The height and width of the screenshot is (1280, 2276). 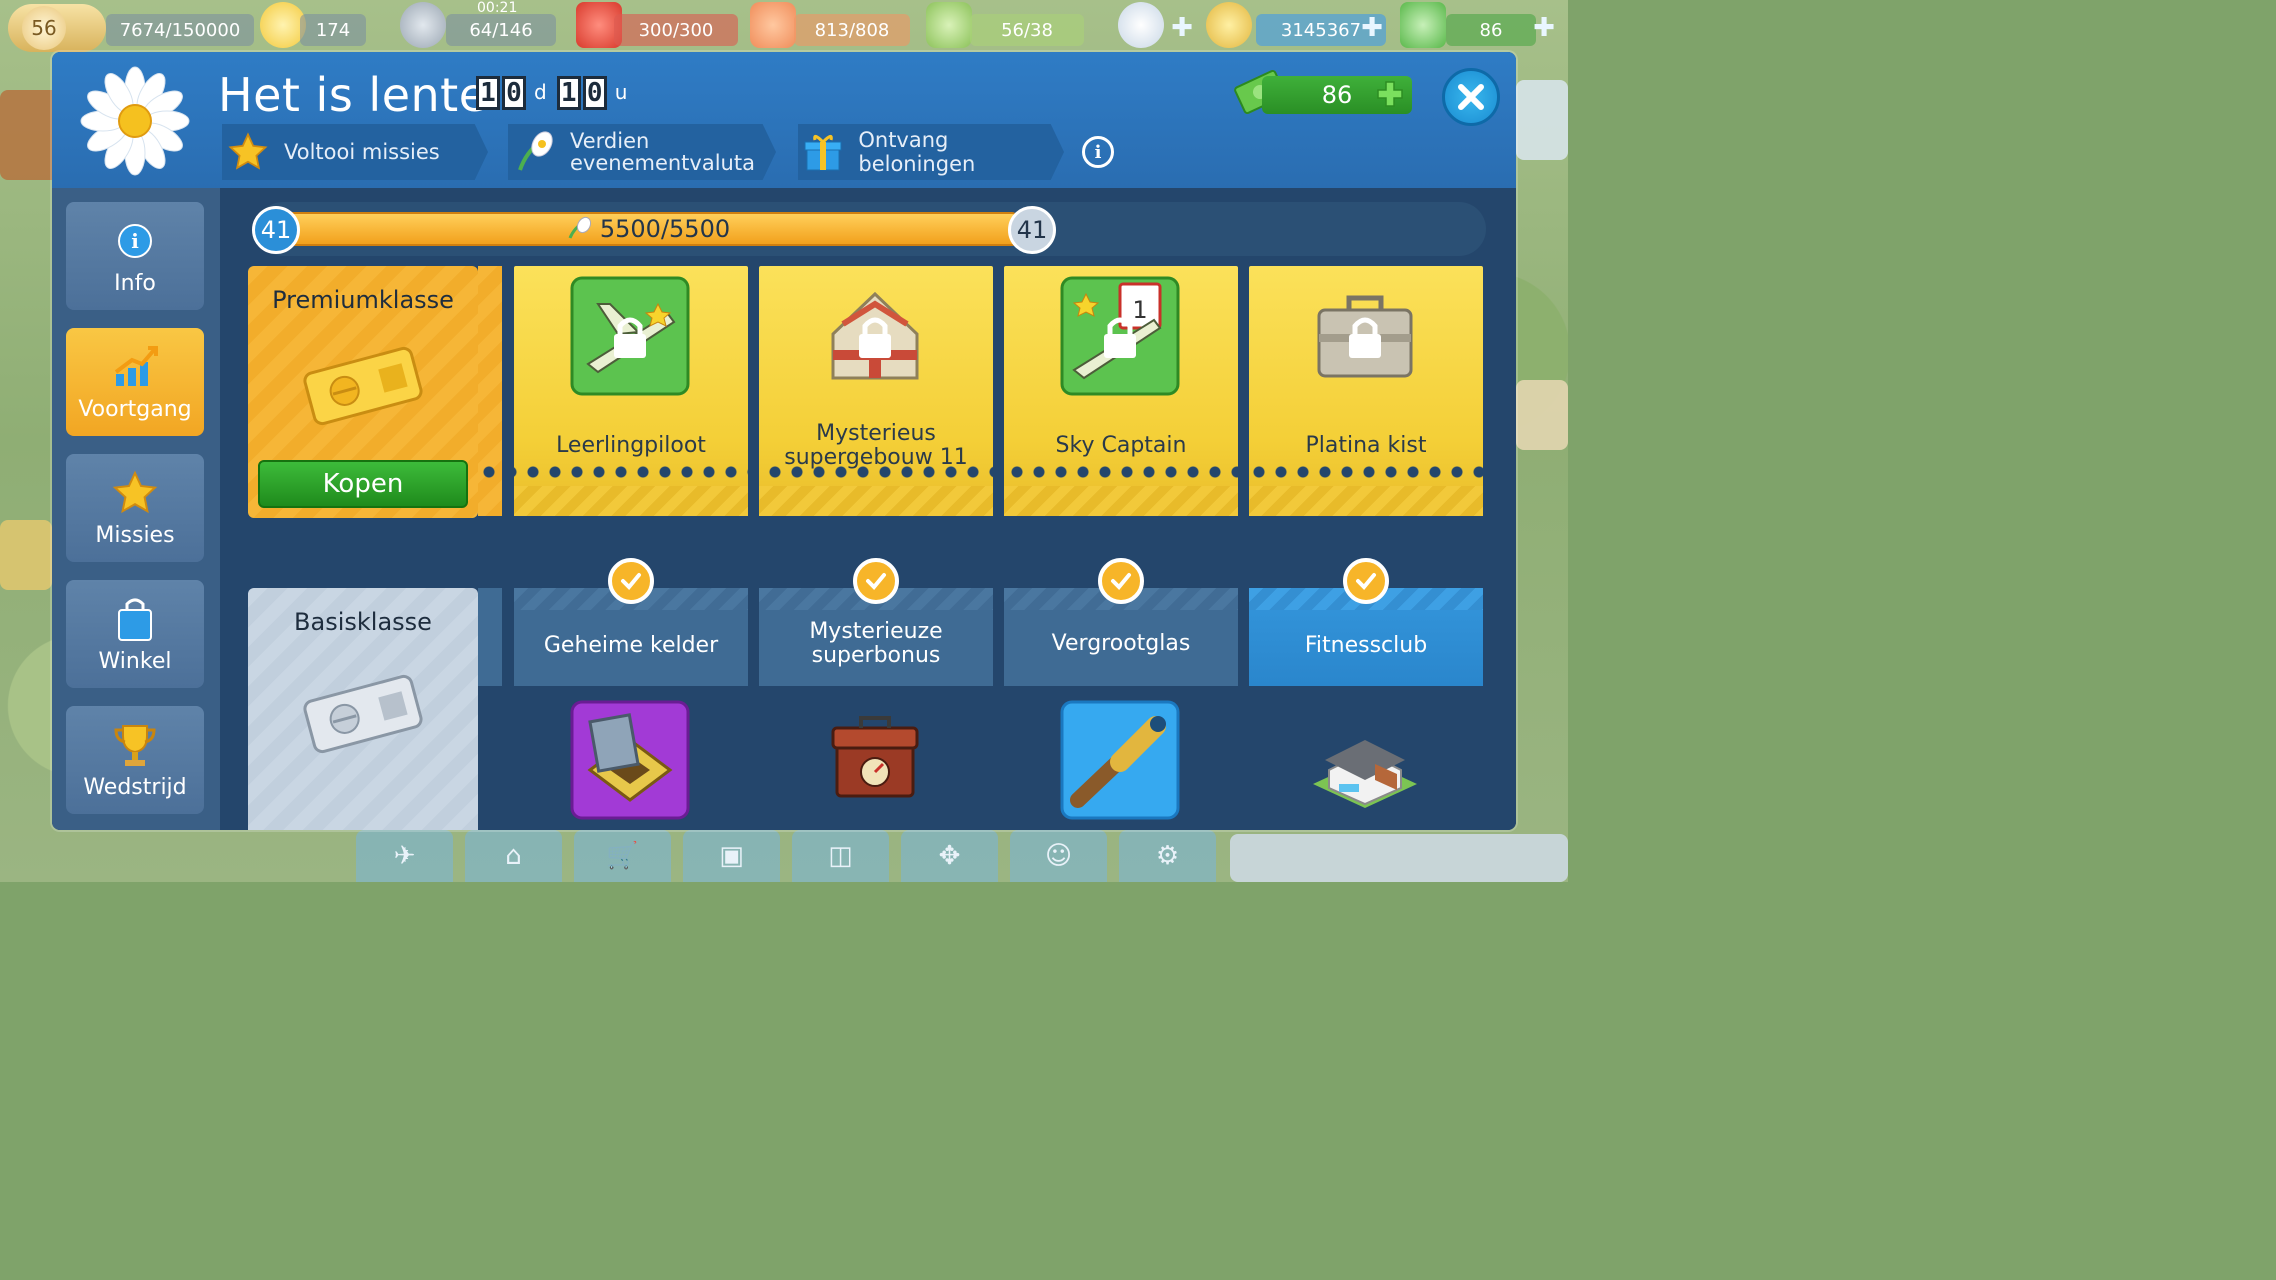 I want to click on shopping-bag-icon, so click(x=135, y=619).